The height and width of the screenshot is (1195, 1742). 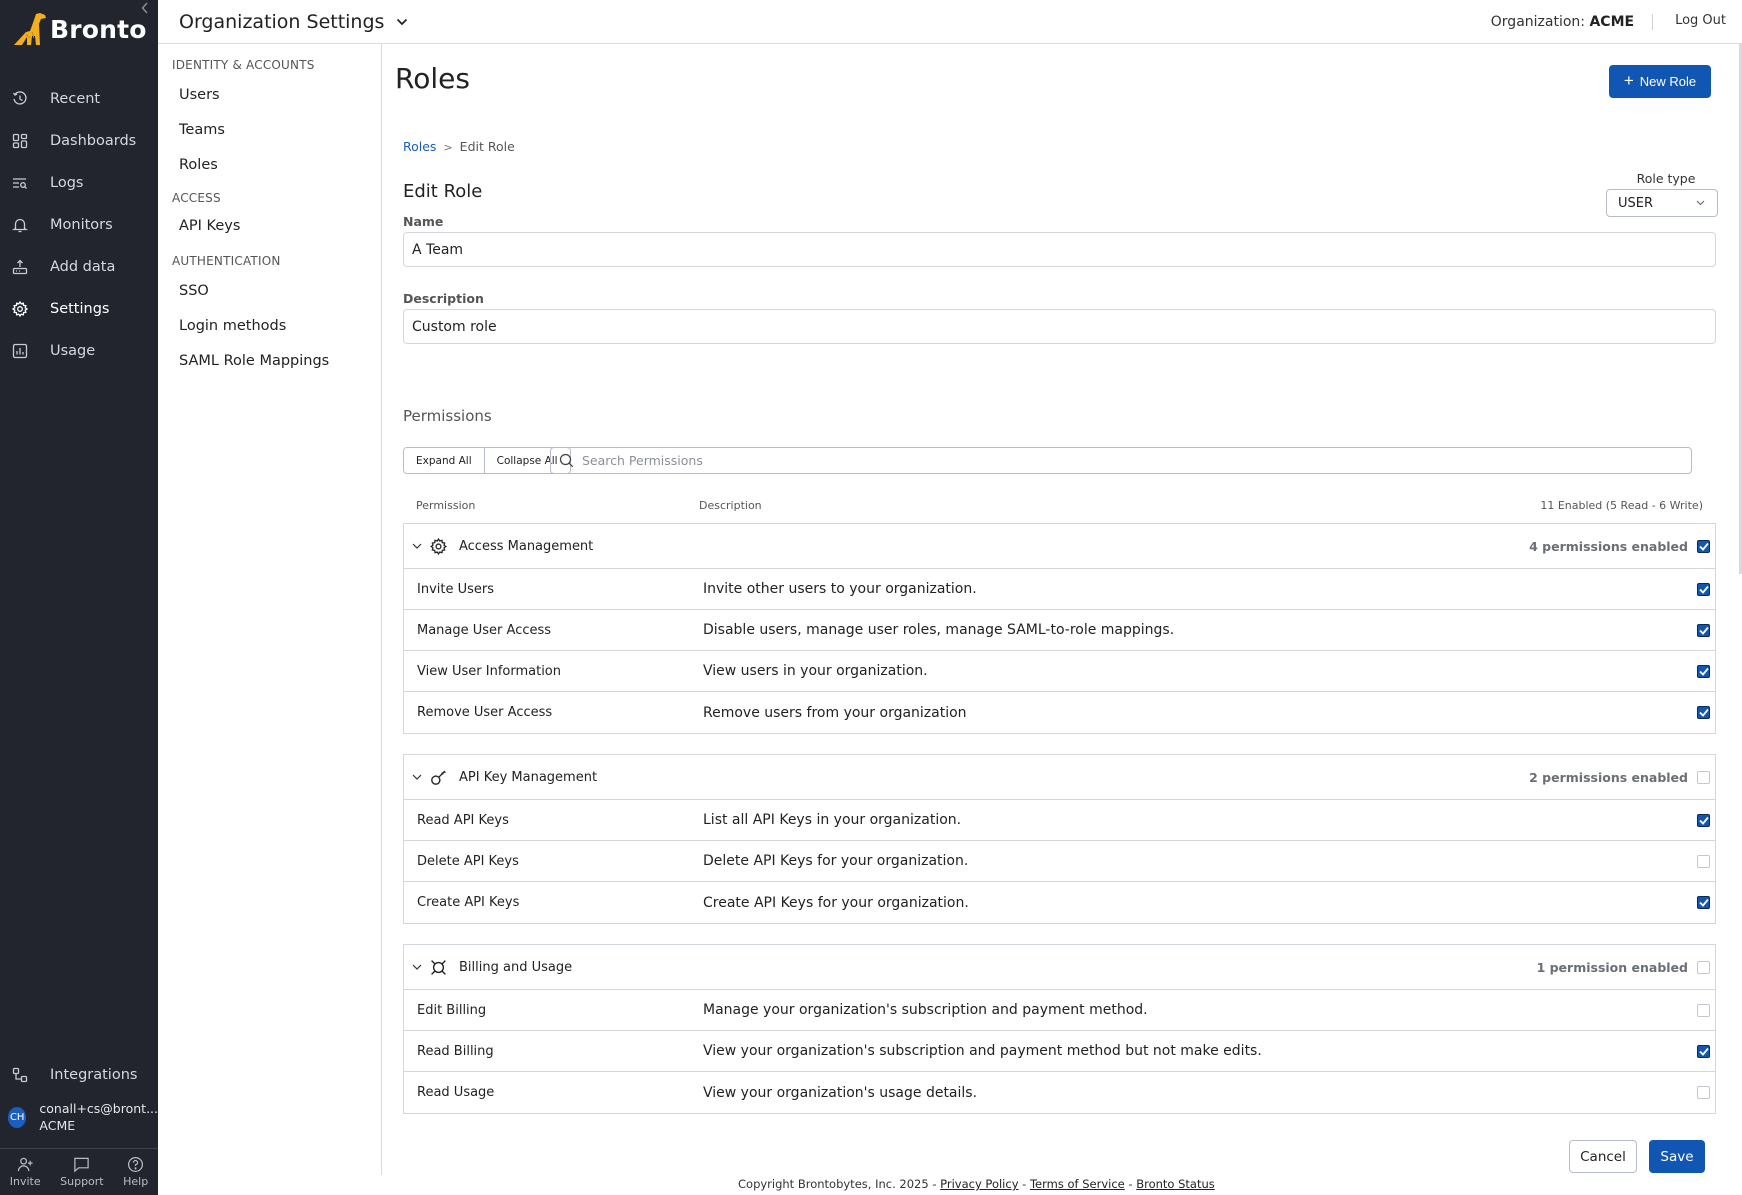 What do you see at coordinates (438, 777) in the screenshot?
I see `key-icon` at bounding box center [438, 777].